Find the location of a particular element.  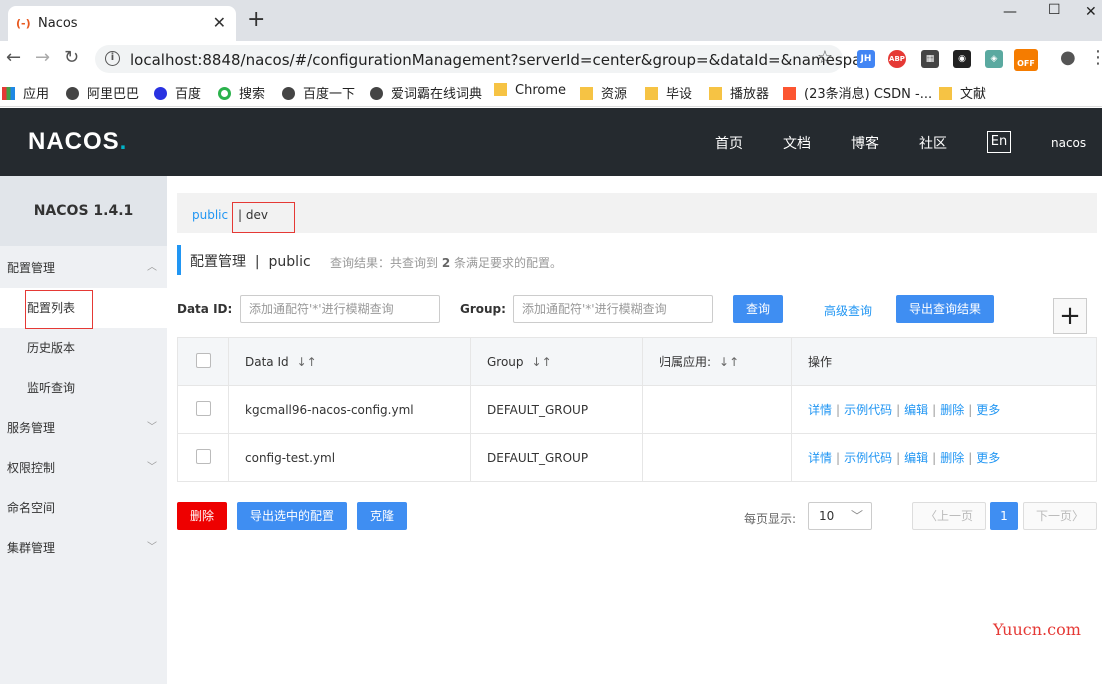

jh-extension-icon: JH is located at coordinates (866, 59).